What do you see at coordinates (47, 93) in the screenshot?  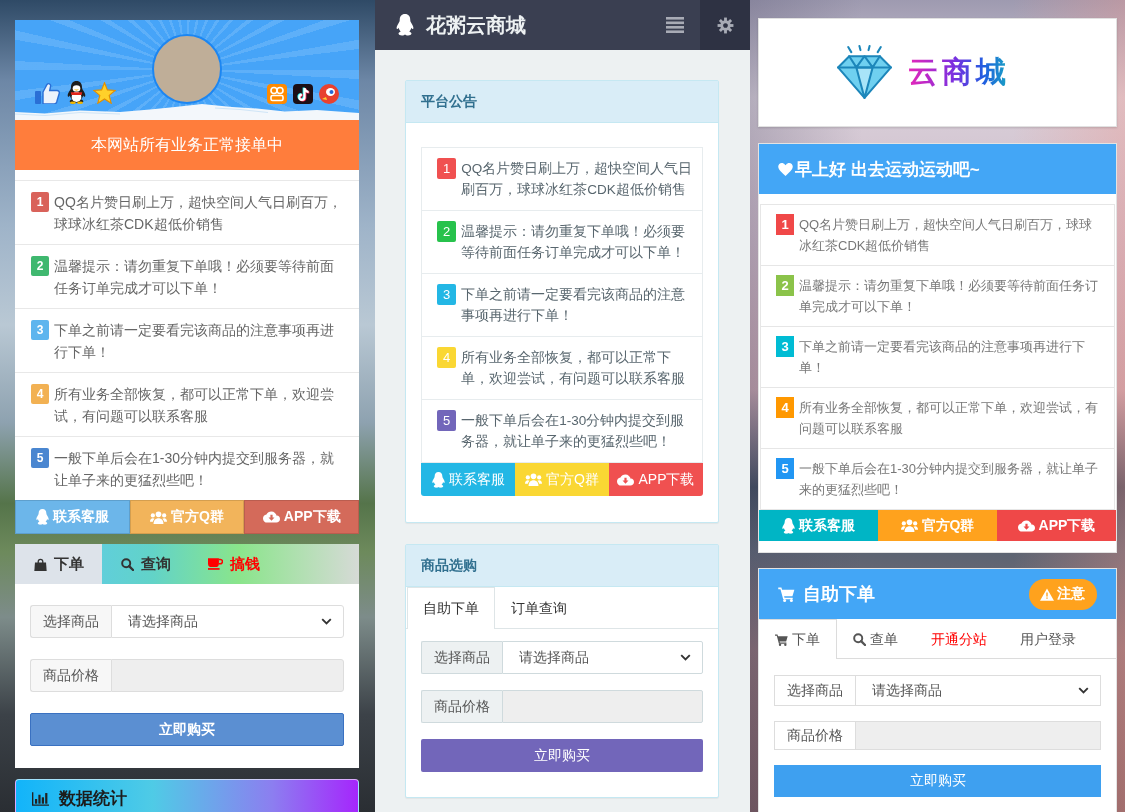 I see `thumbs-up-icon` at bounding box center [47, 93].